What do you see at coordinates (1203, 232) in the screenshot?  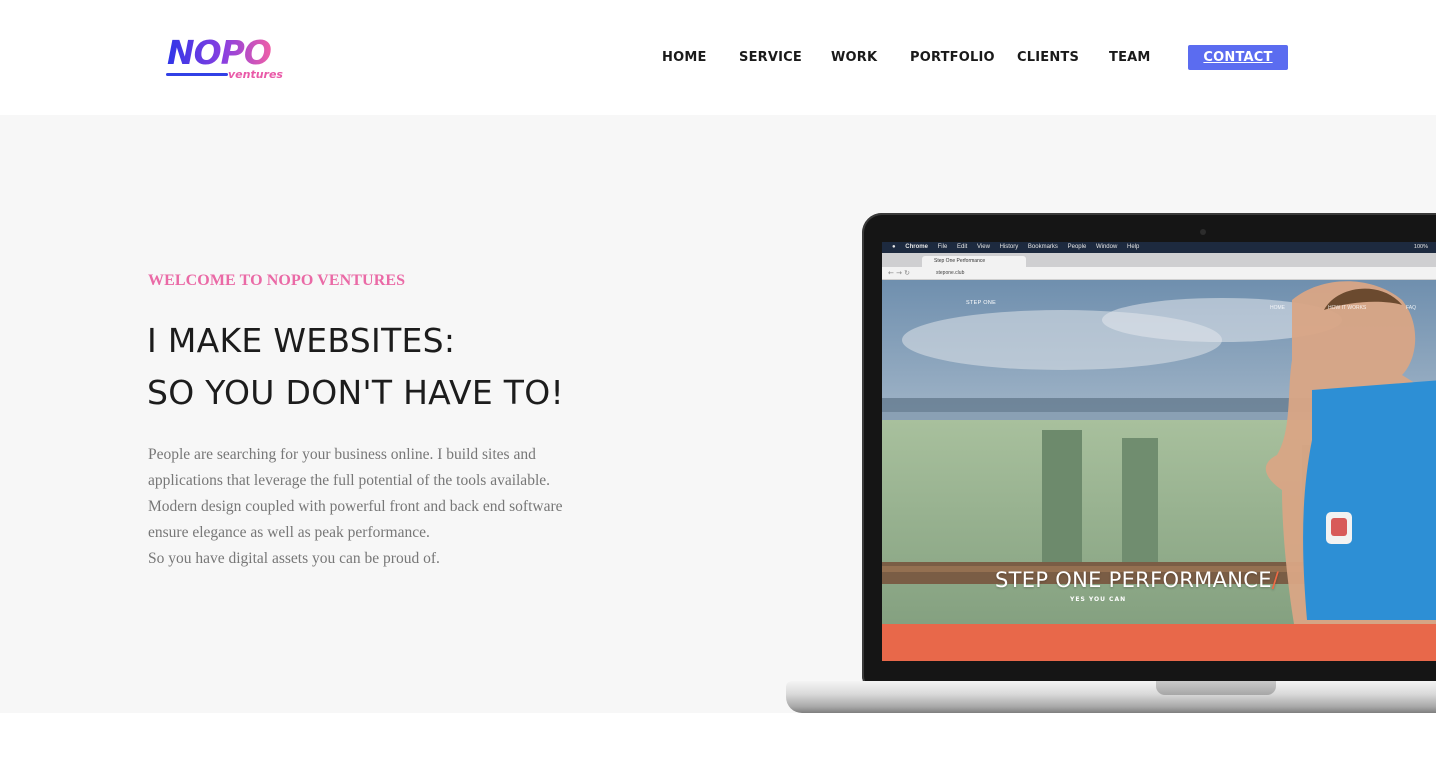 I see `laptop-camera` at bounding box center [1203, 232].